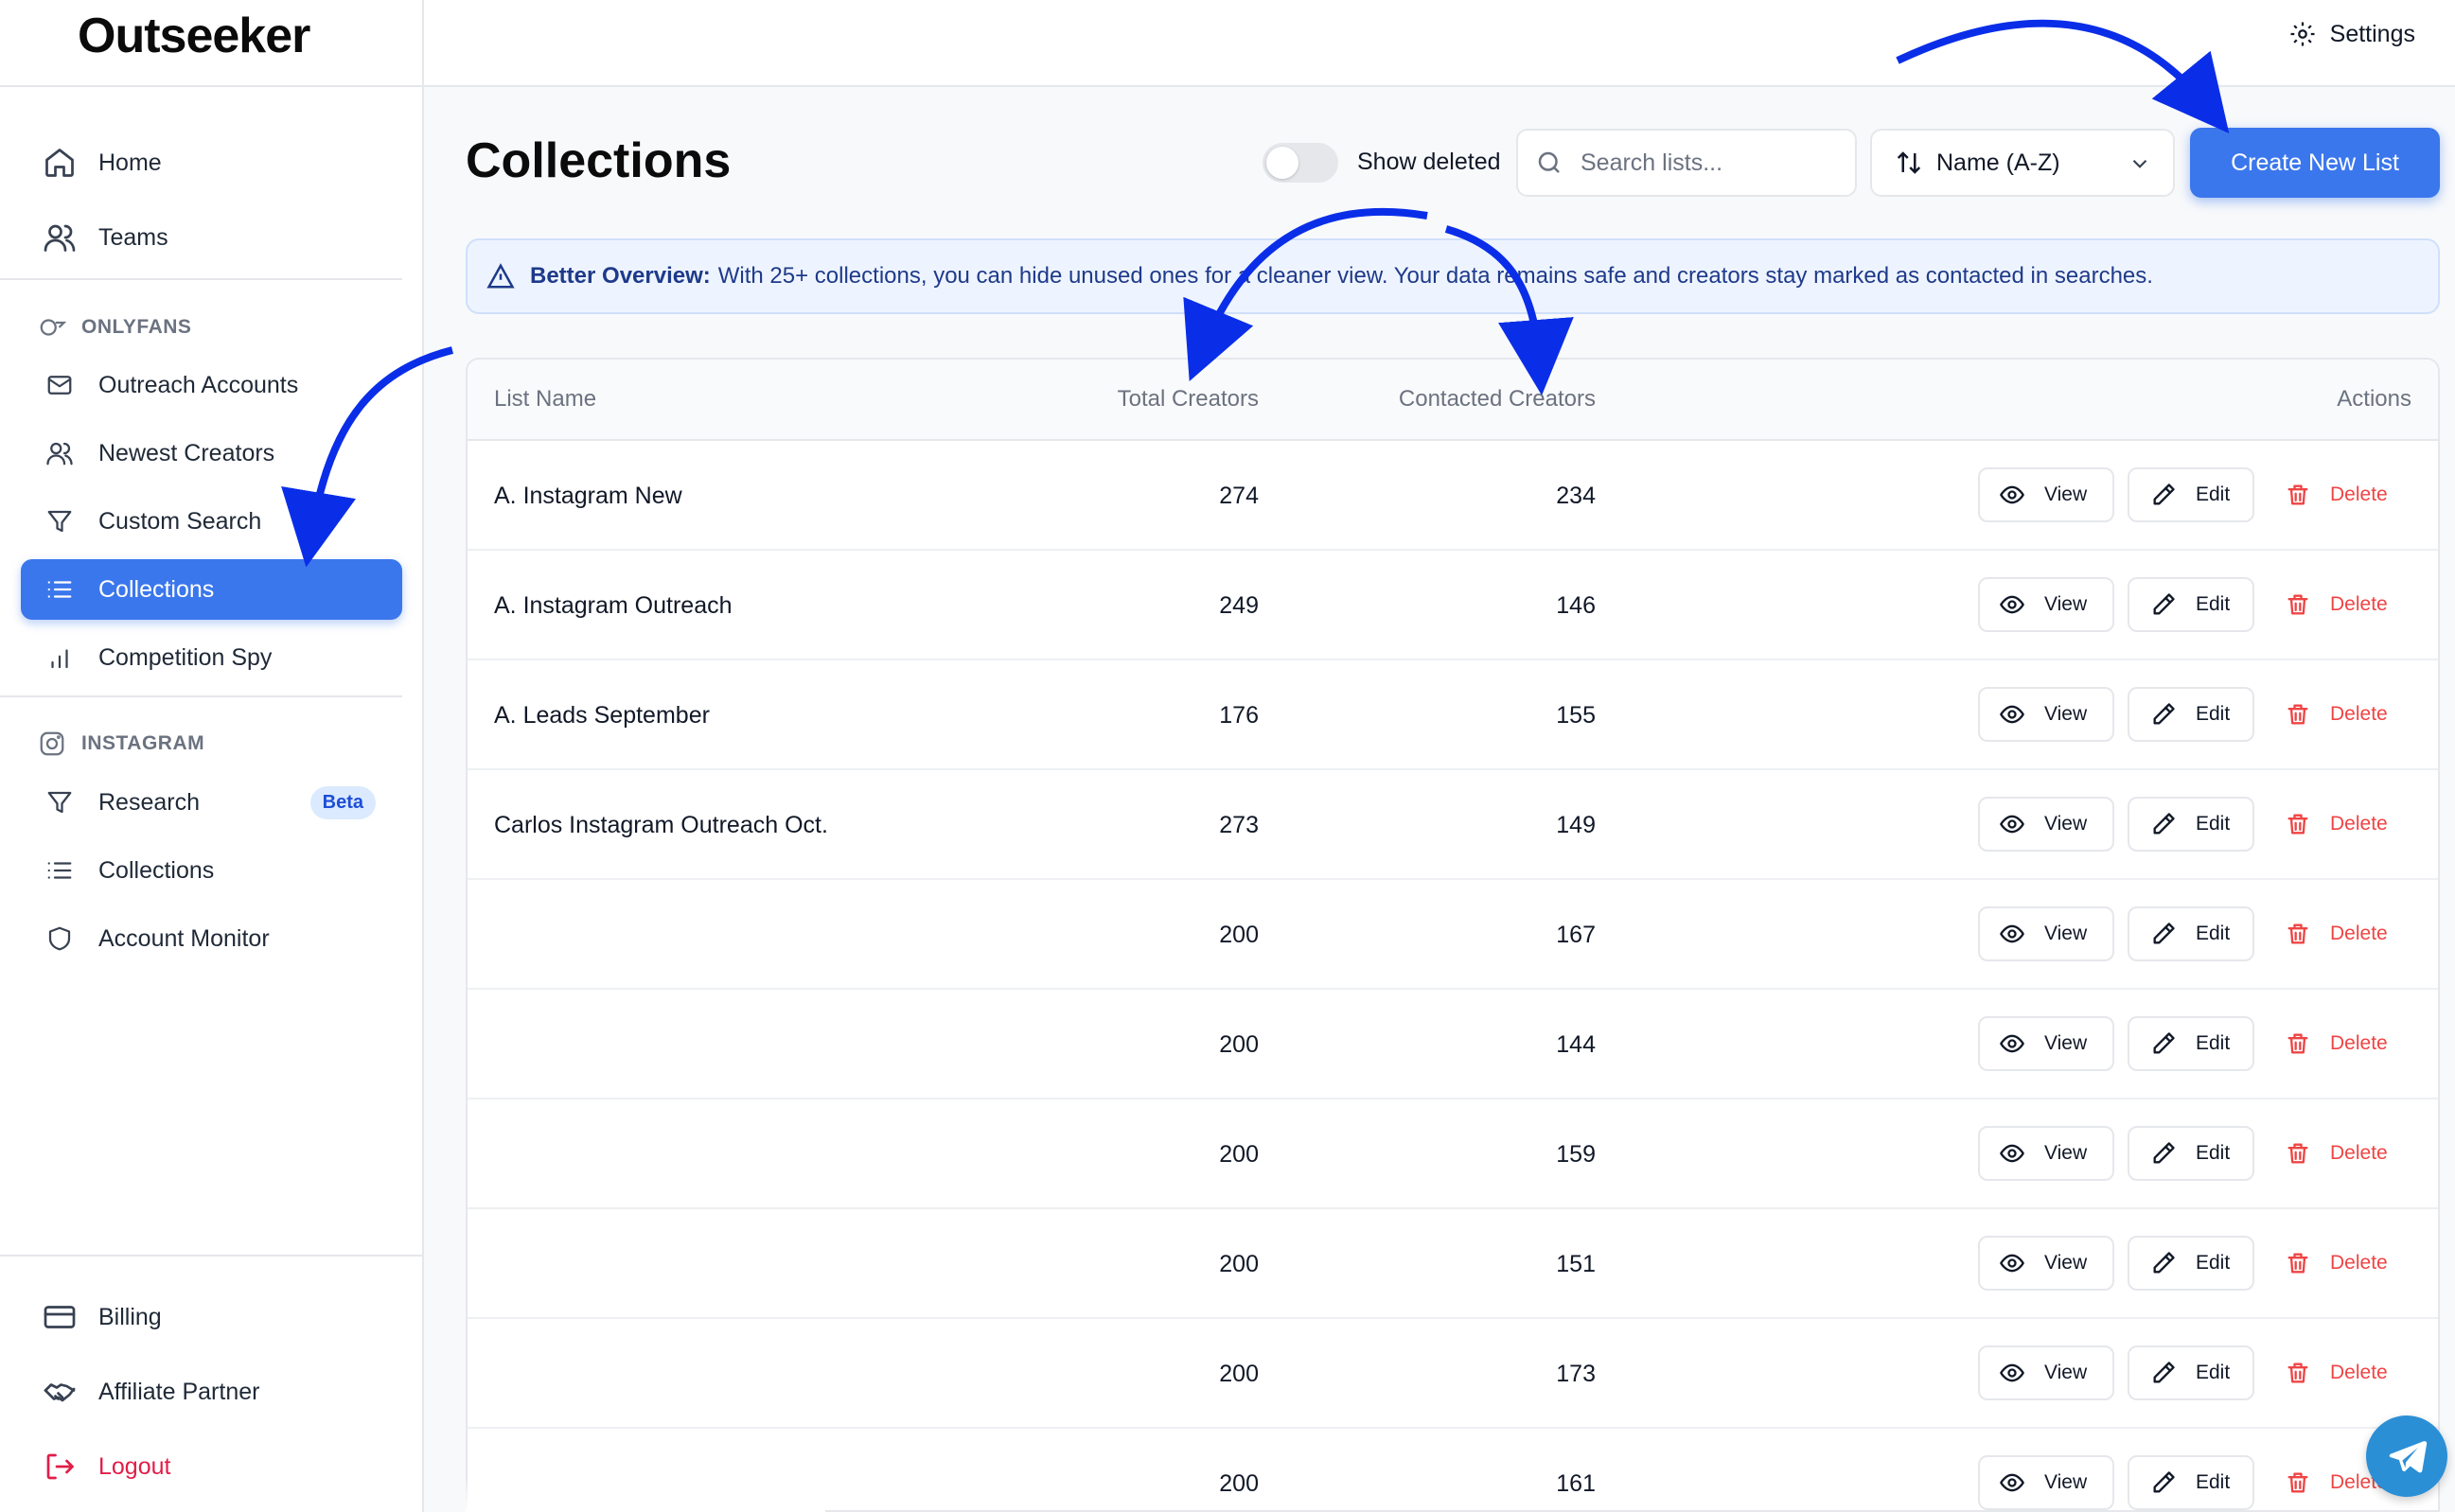  What do you see at coordinates (1453, 1264) in the screenshot?
I see `table-row: 200 151 View Edit Delete` at bounding box center [1453, 1264].